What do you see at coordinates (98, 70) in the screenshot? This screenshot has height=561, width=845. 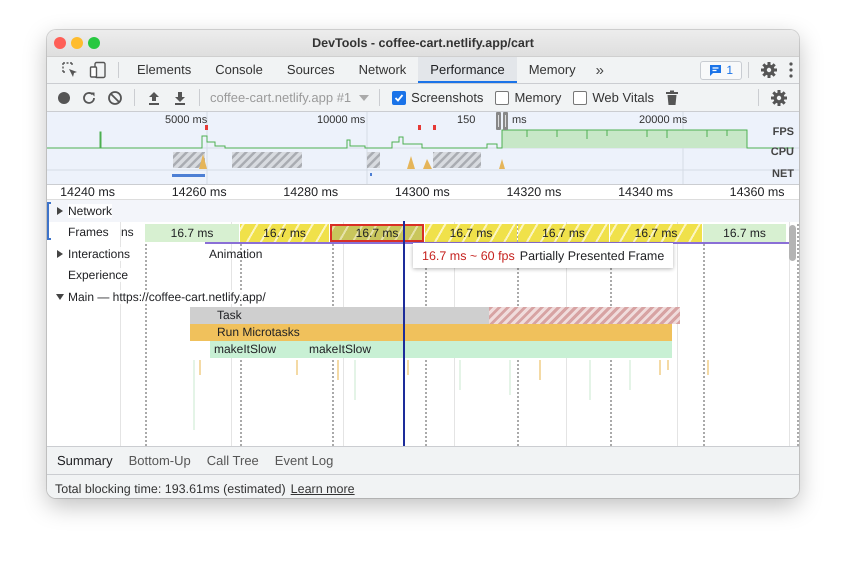 I see `device-icon` at bounding box center [98, 70].